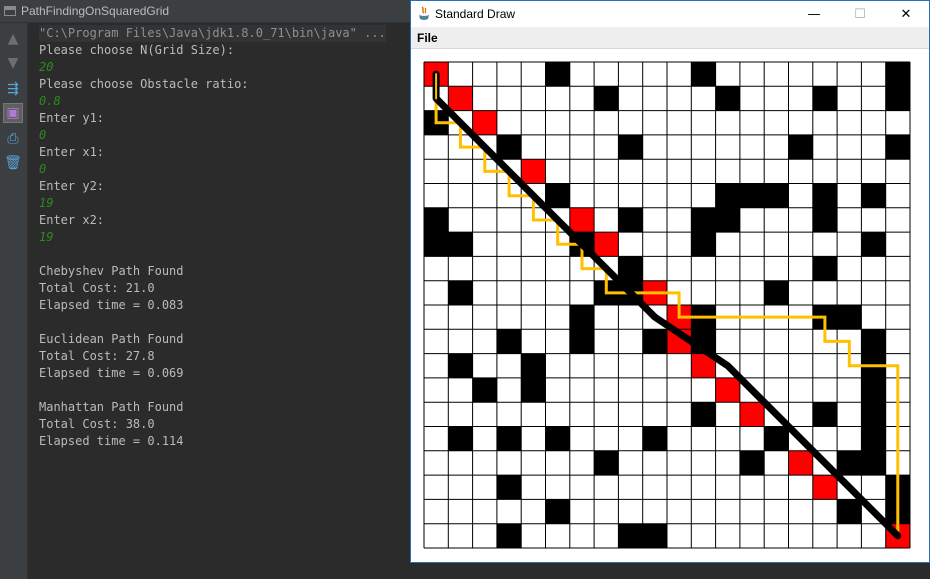 This screenshot has height=579, width=930. I want to click on soft-wrap-icon: ⇶, so click(13, 89).